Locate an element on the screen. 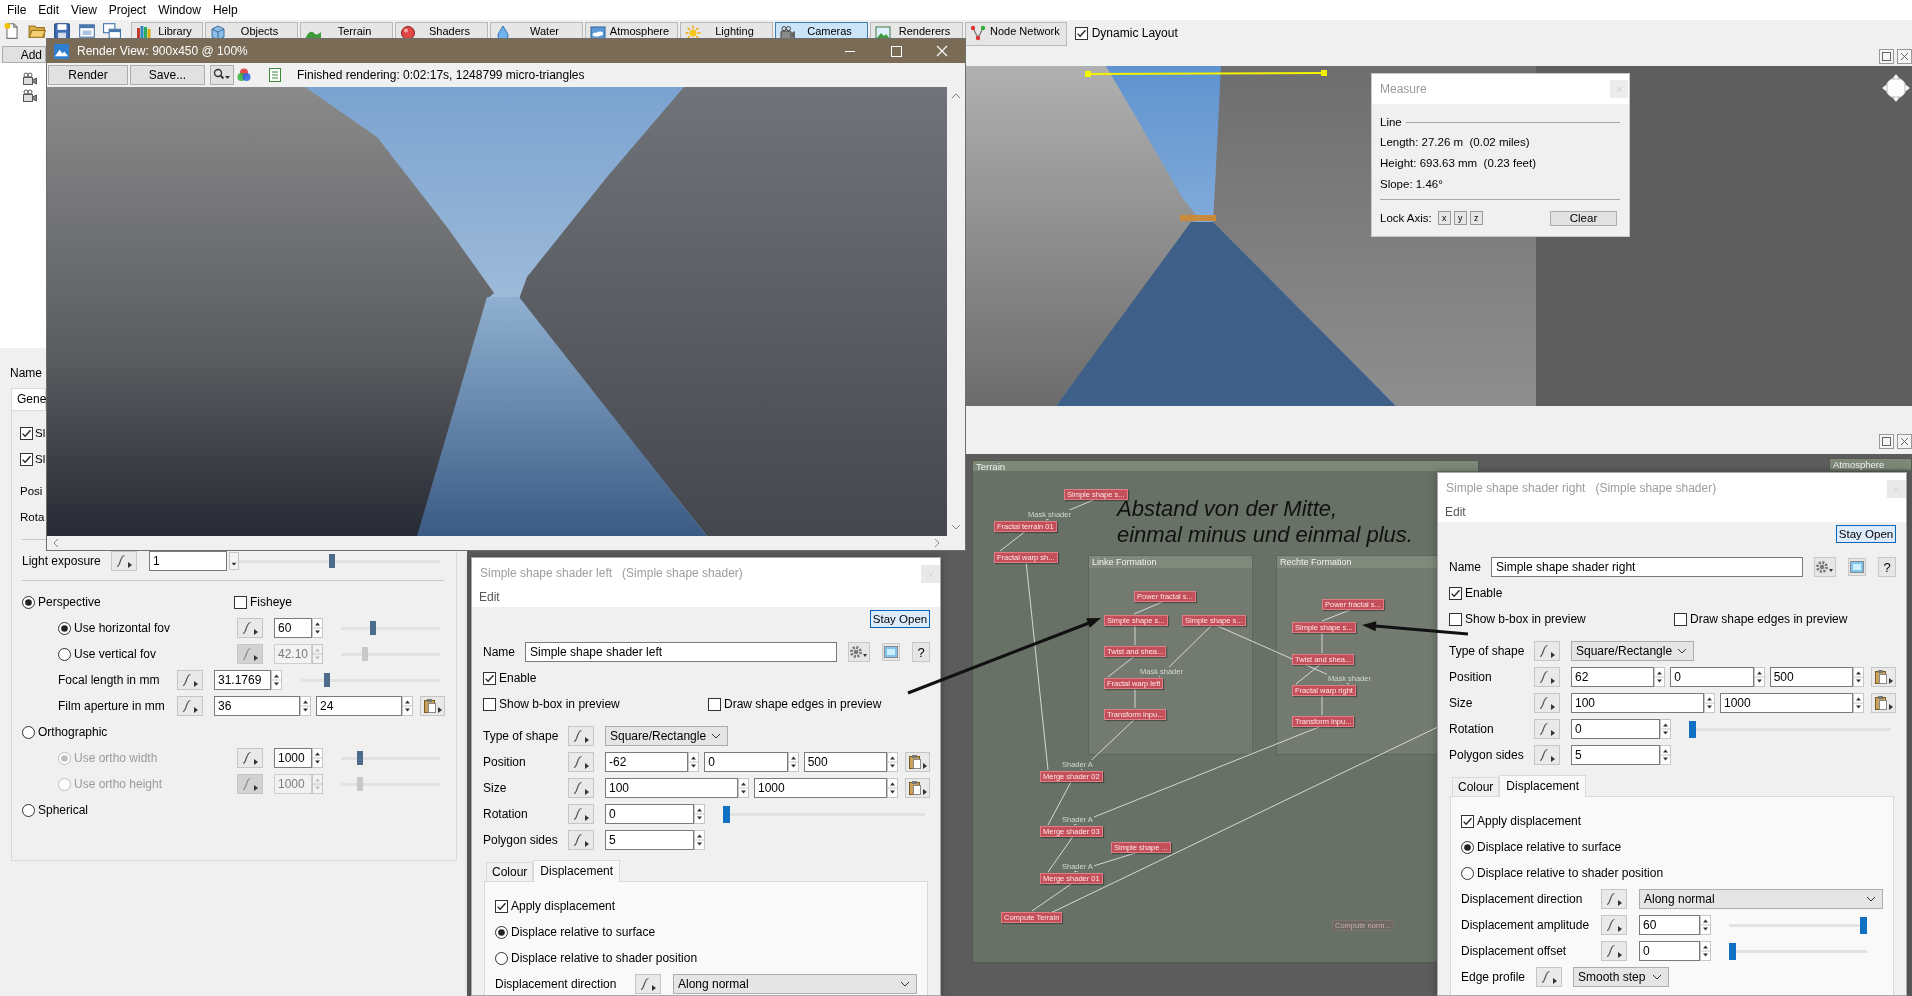 Image resolution: width=1912 pixels, height=996 pixels. measure-line is located at coordinates (1206, 73).